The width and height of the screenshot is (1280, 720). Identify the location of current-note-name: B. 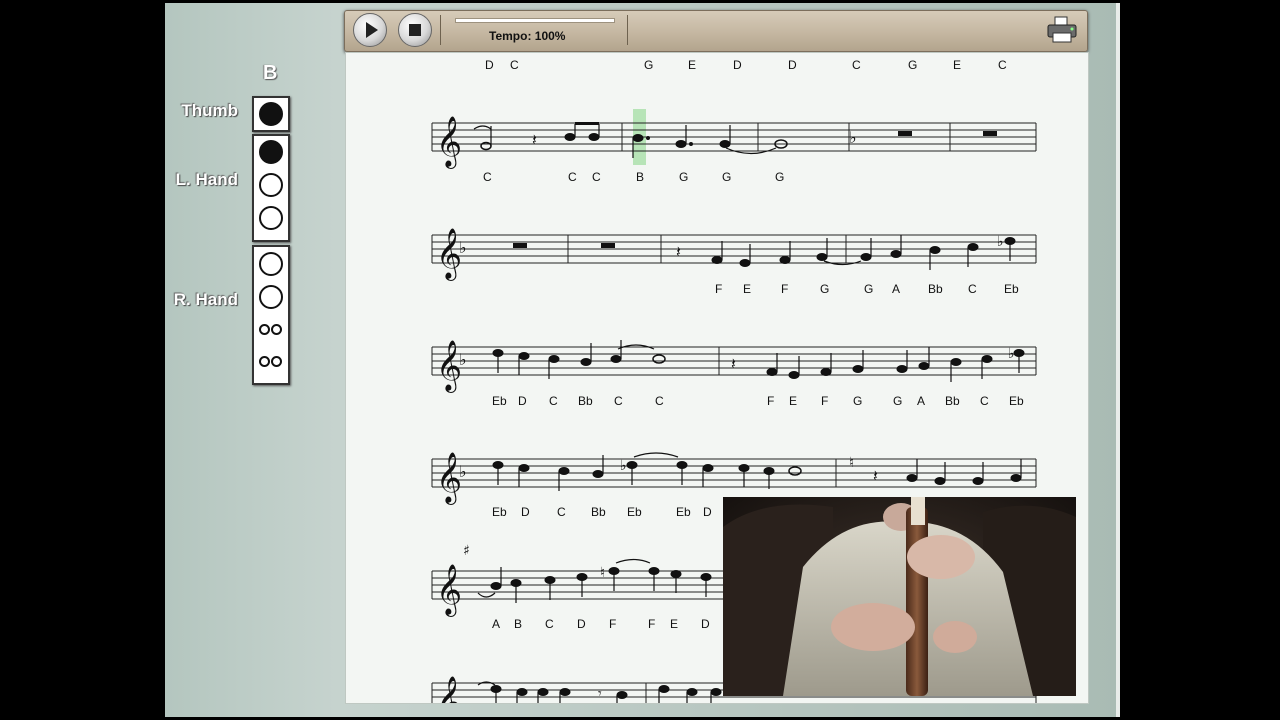
(270, 73).